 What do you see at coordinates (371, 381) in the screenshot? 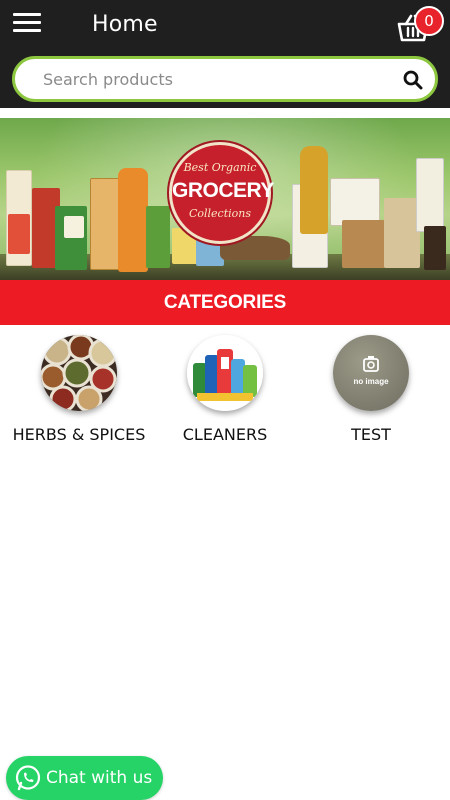
I see `no-image-text: no image` at bounding box center [371, 381].